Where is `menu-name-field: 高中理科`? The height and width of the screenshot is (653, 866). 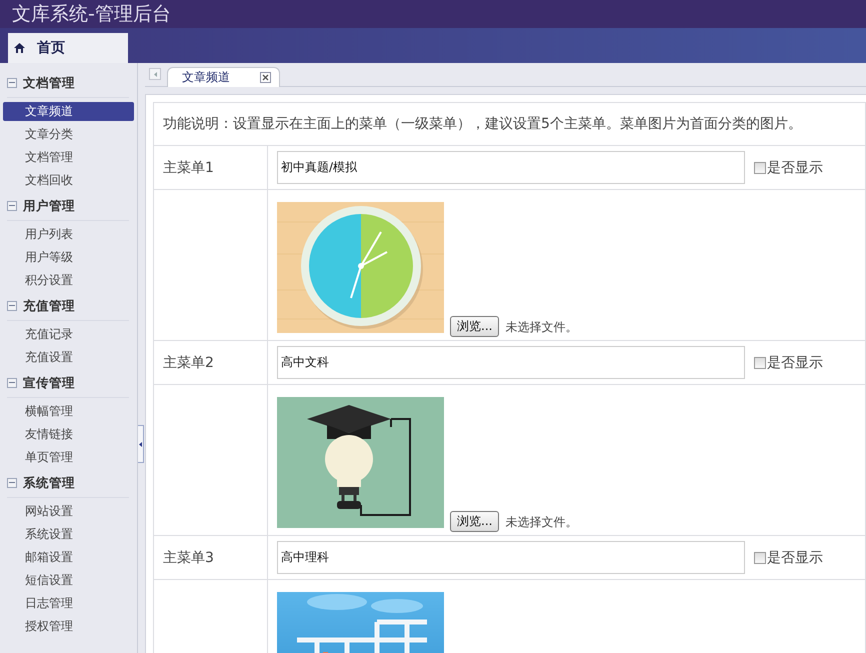
menu-name-field: 高中理科 is located at coordinates (511, 557).